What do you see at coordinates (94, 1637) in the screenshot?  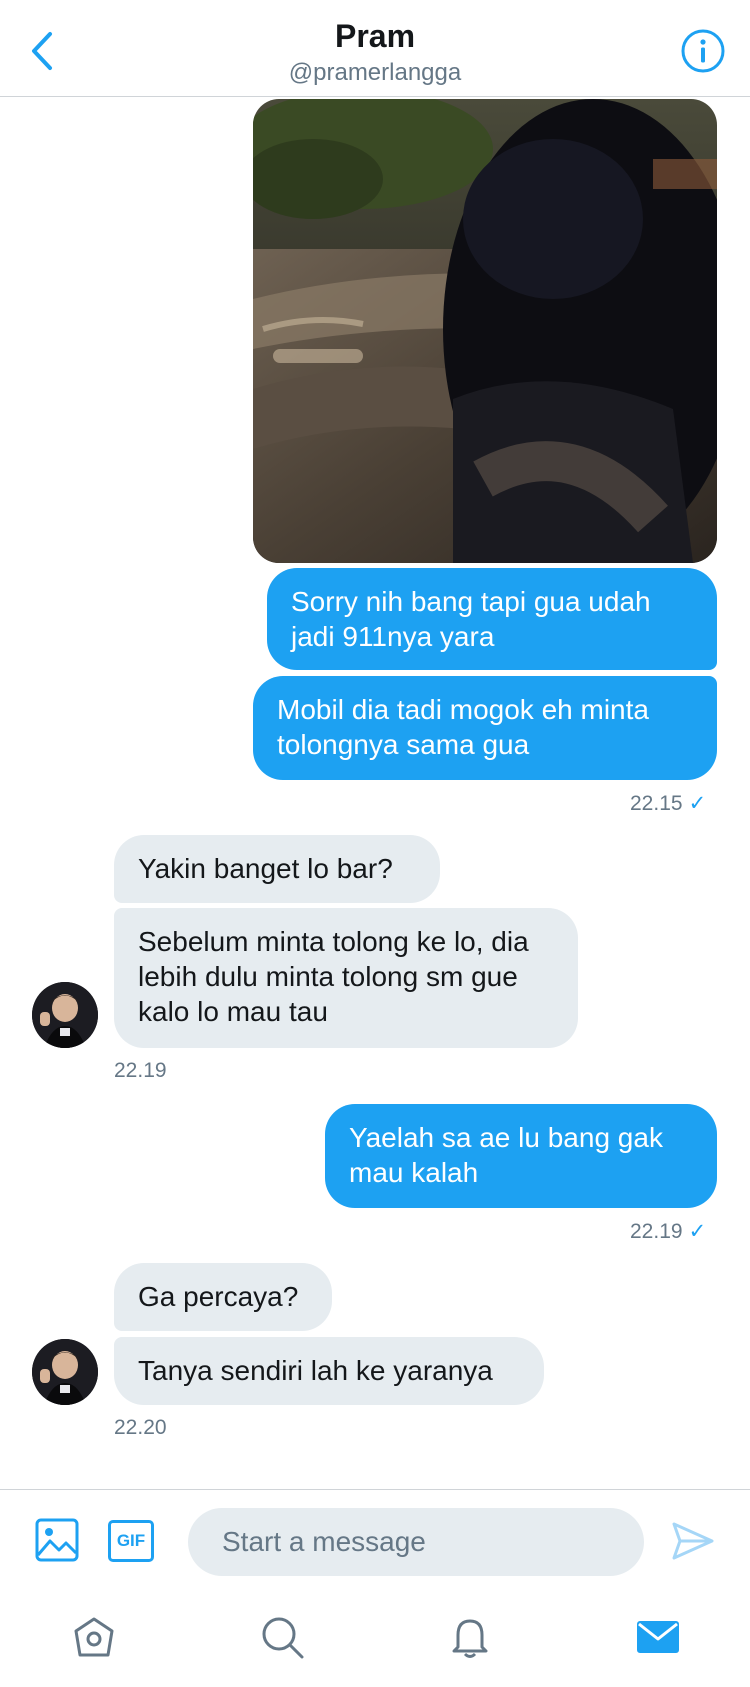 I see `home-icon` at bounding box center [94, 1637].